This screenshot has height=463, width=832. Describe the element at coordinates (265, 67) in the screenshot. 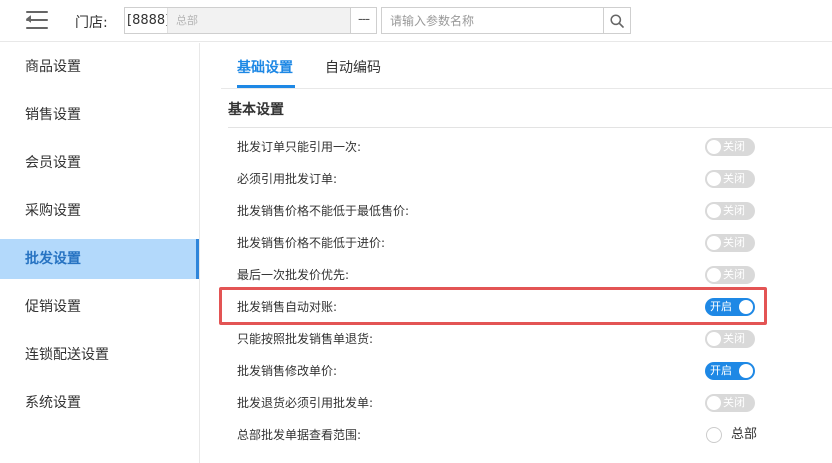

I see `tab-basic-settings: 基础设置` at that location.